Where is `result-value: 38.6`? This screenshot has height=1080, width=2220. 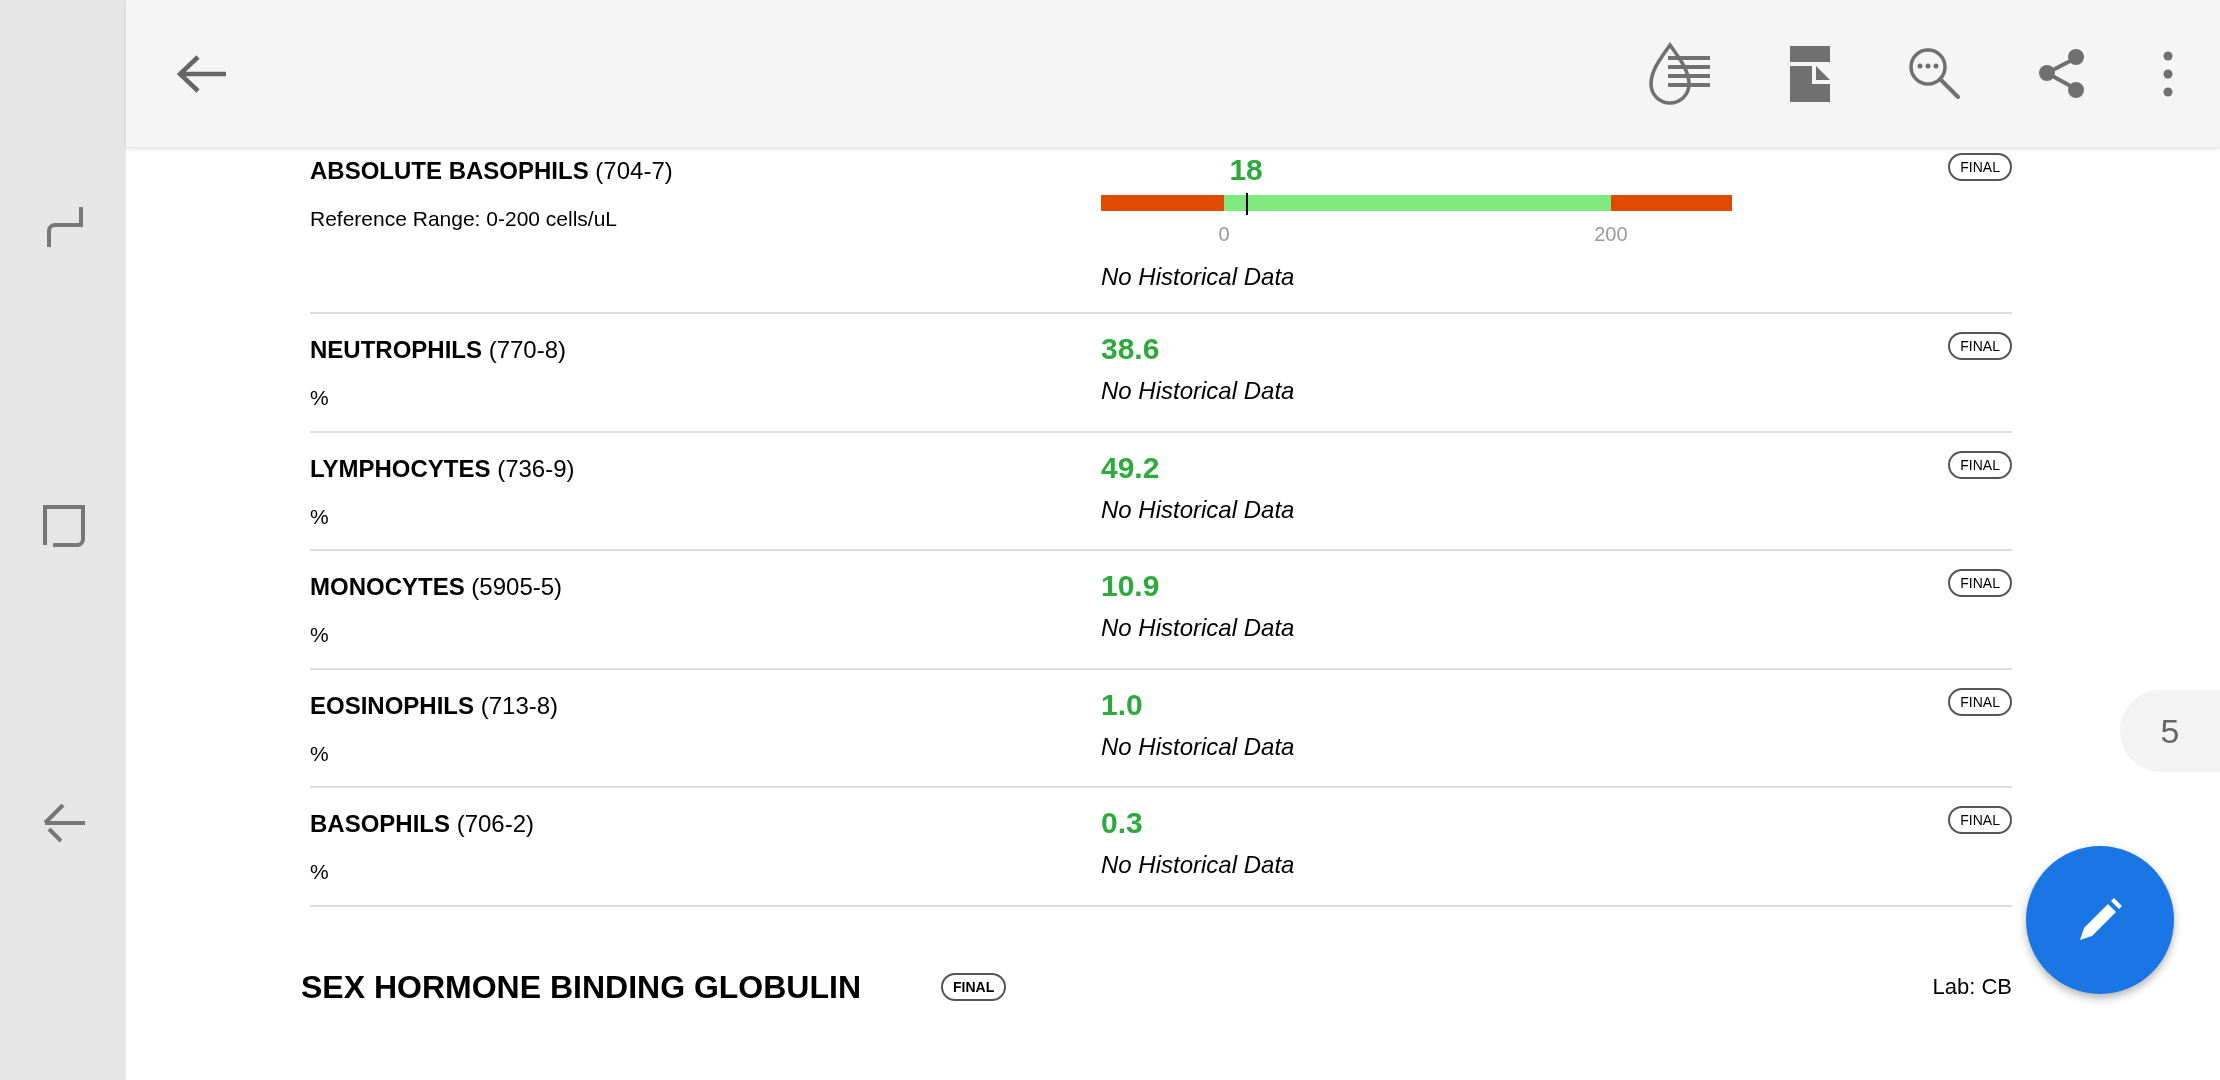
result-value: 38.6 is located at coordinates (1131, 348).